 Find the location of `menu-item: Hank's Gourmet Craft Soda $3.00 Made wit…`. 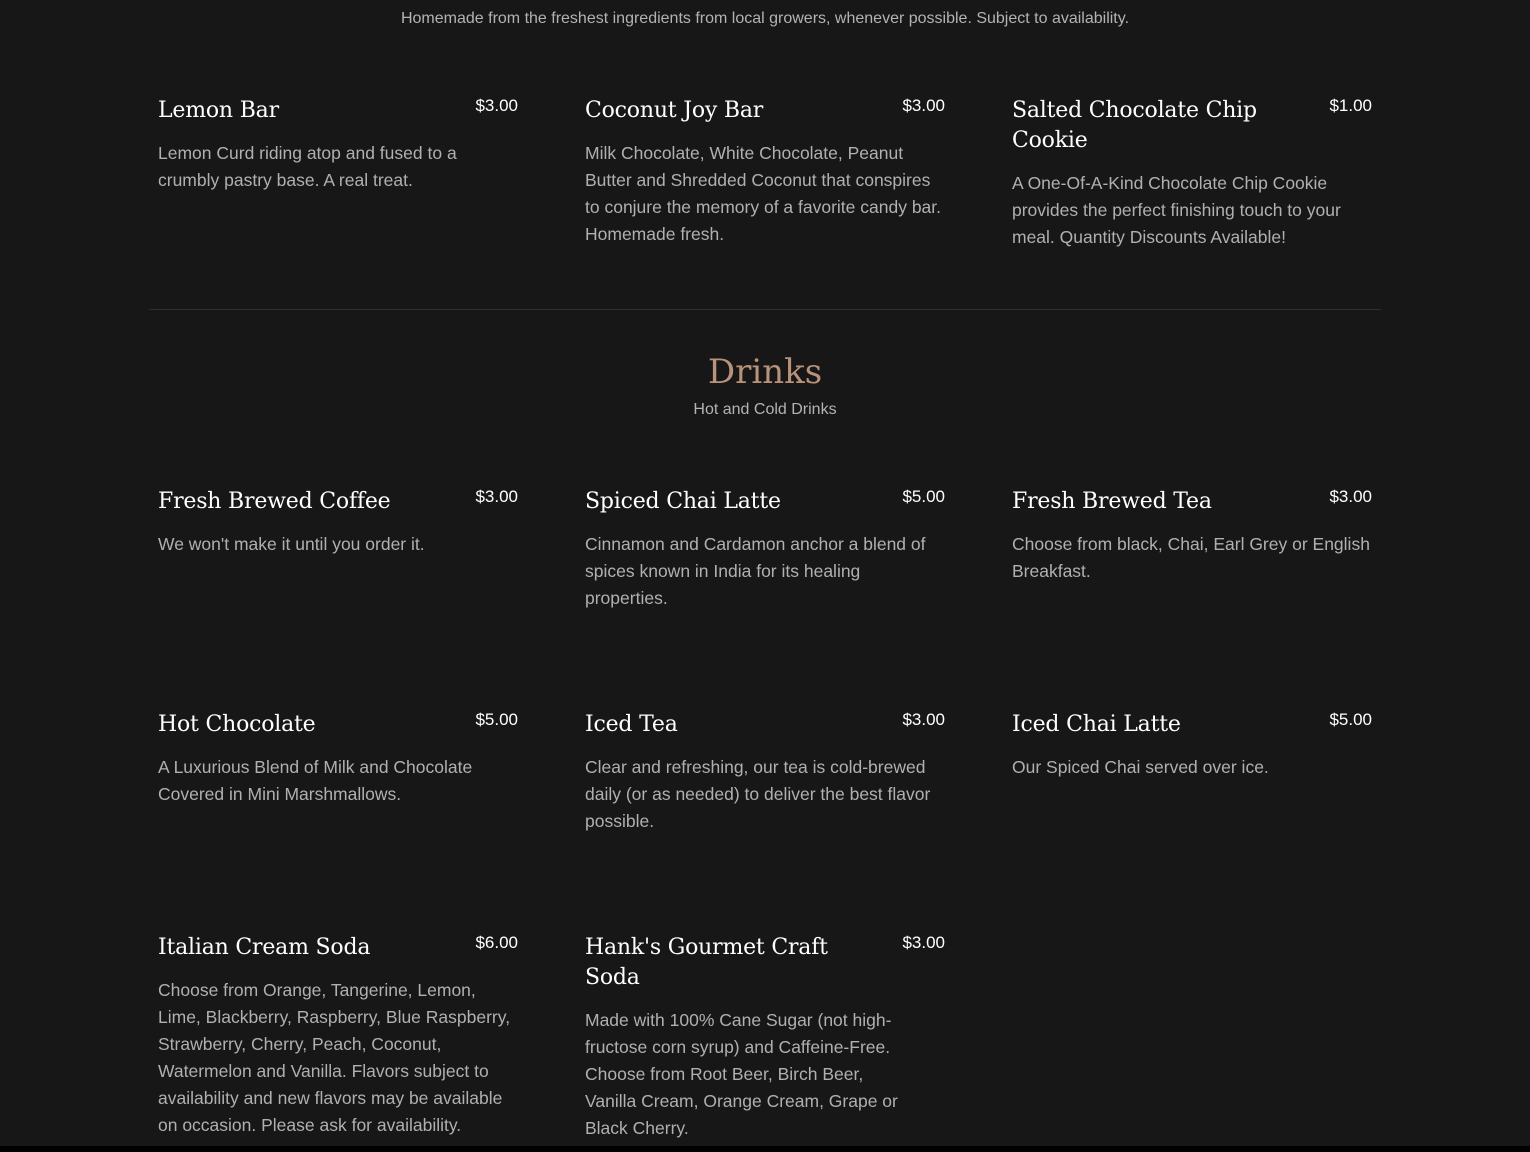

menu-item: Hank's Gourmet Craft Soda $3.00 Made wit… is located at coordinates (765, 1037).